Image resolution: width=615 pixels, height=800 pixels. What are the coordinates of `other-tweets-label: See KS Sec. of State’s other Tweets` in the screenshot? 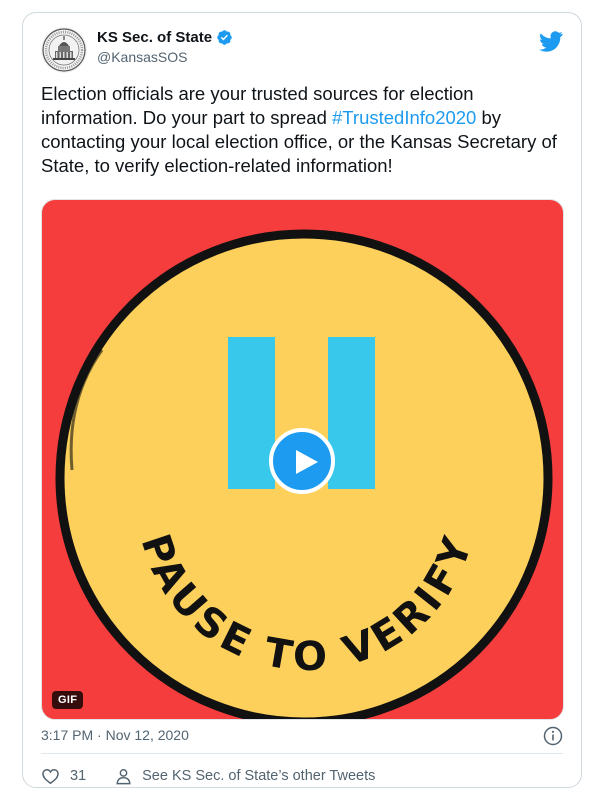 It's located at (259, 776).